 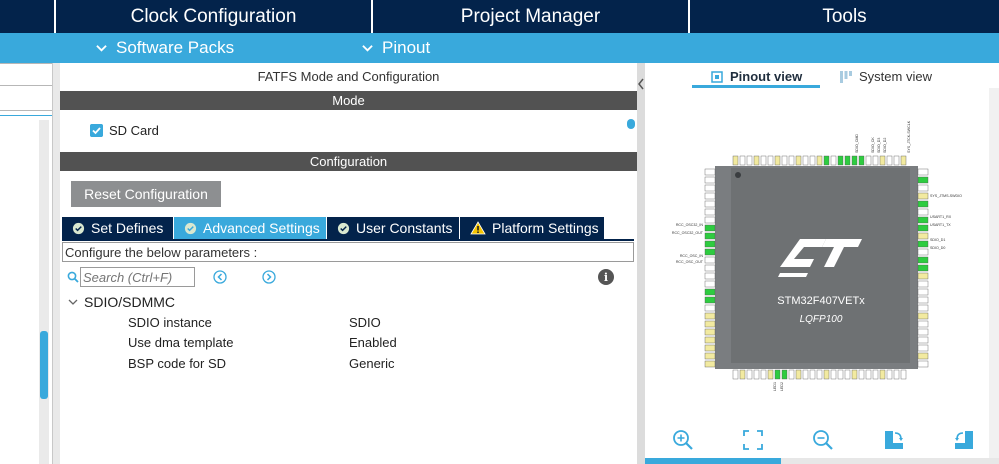 I want to click on top-pins, so click(x=819, y=160).